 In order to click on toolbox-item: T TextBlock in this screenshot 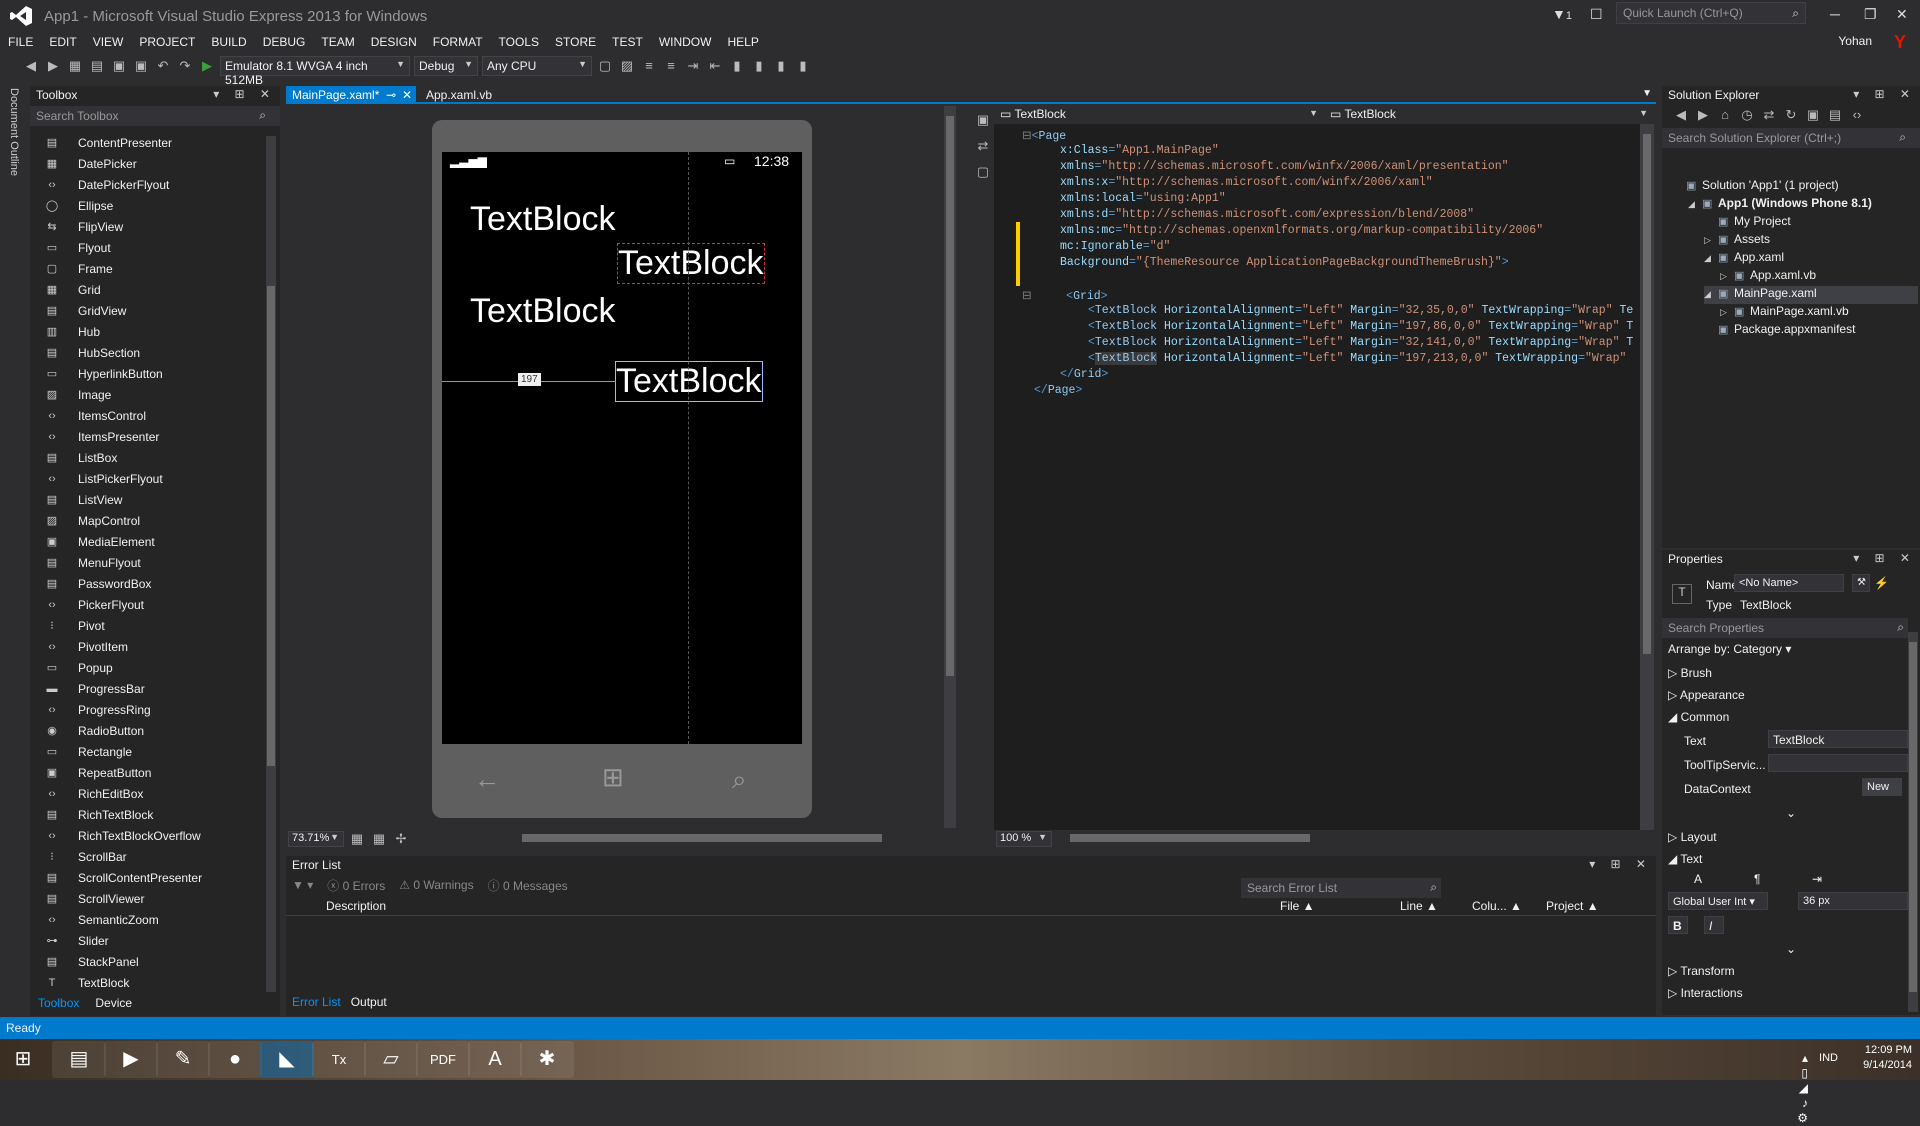, I will do `click(147, 982)`.